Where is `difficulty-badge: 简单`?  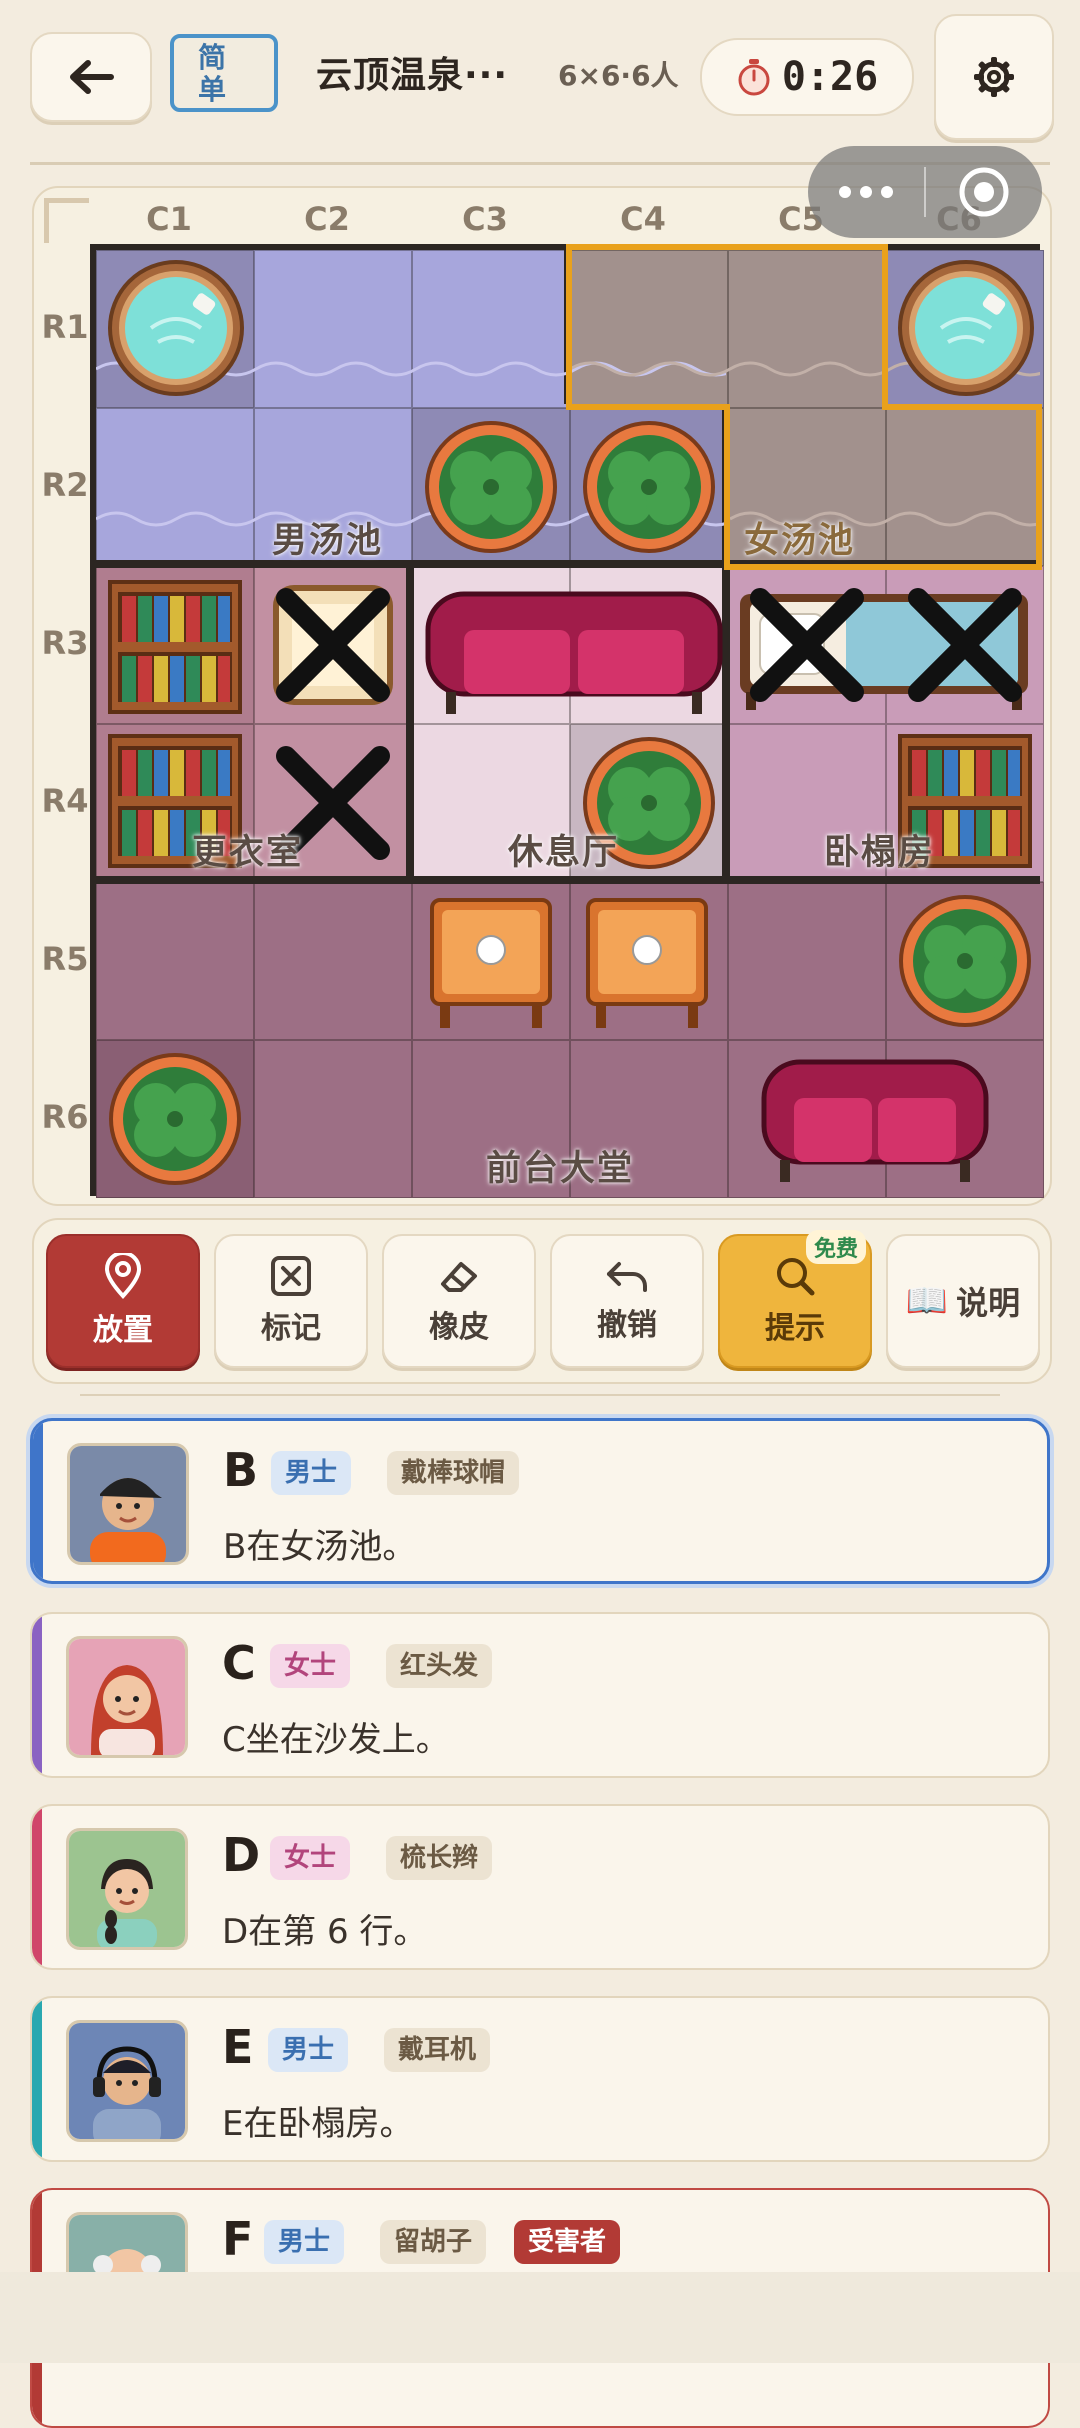
difficulty-badge: 简单 is located at coordinates (224, 73).